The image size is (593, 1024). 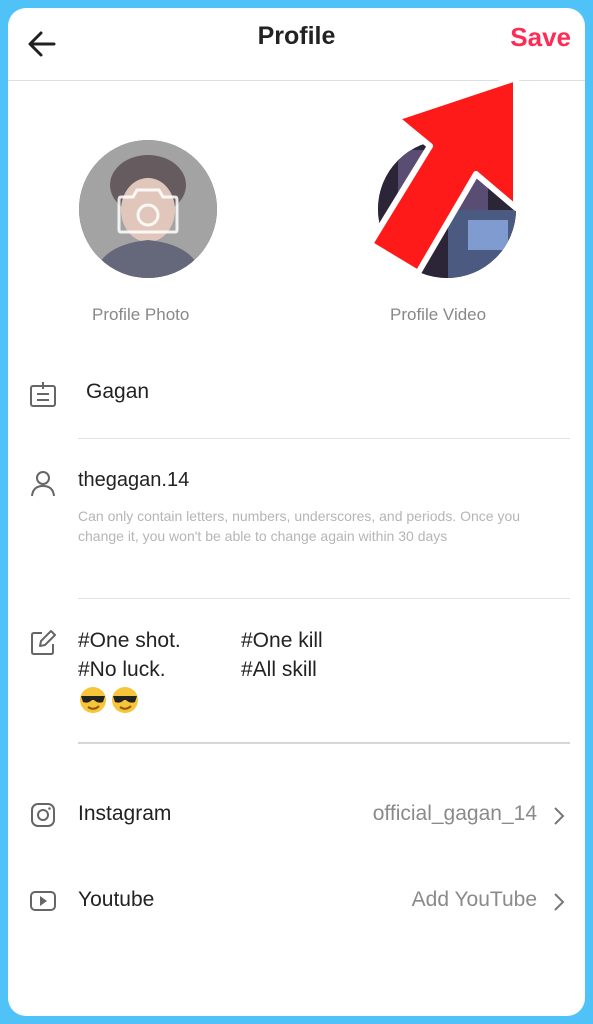 I want to click on profile-video-label: Profile Video, so click(x=438, y=314).